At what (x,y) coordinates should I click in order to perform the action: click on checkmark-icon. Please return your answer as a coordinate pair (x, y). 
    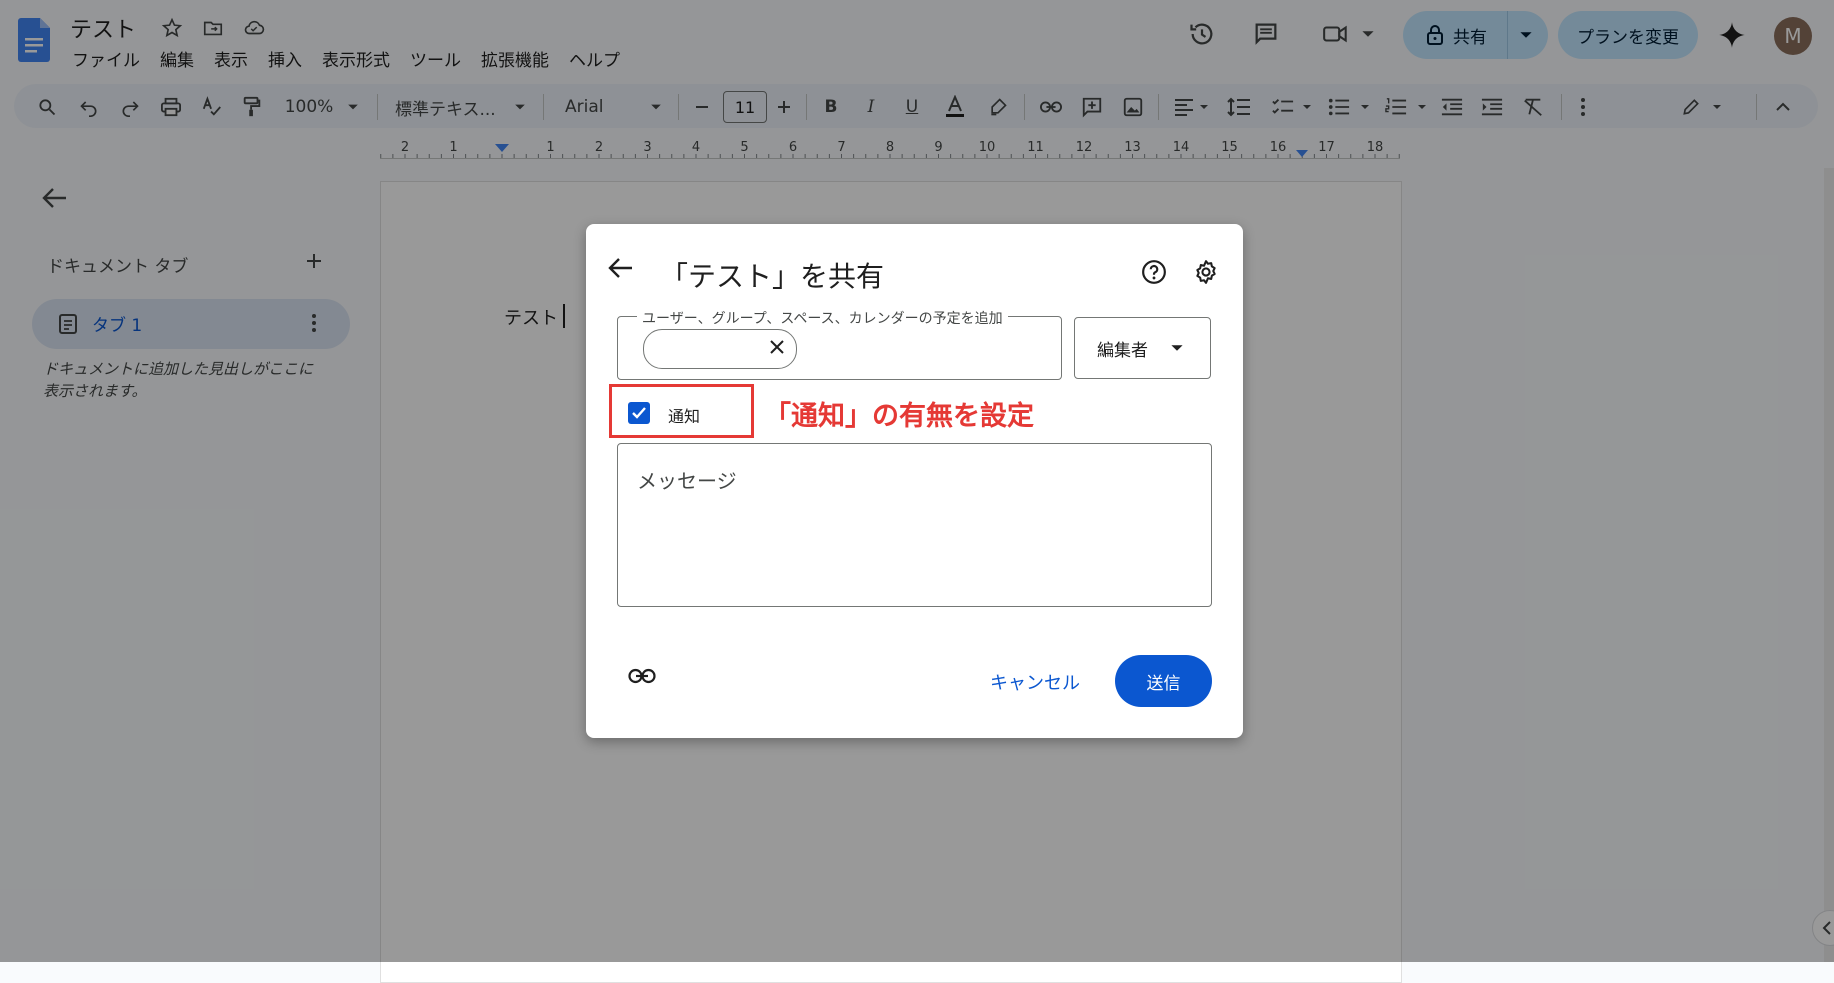
    Looking at the image, I should click on (639, 413).